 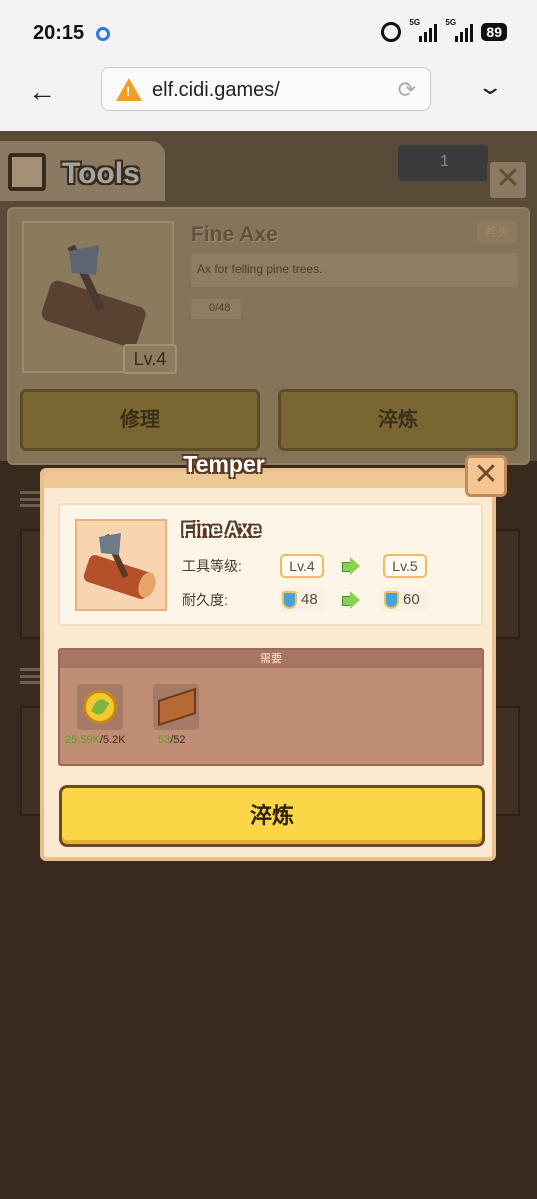 What do you see at coordinates (271, 659) in the screenshot?
I see `requirements-header: 需要` at bounding box center [271, 659].